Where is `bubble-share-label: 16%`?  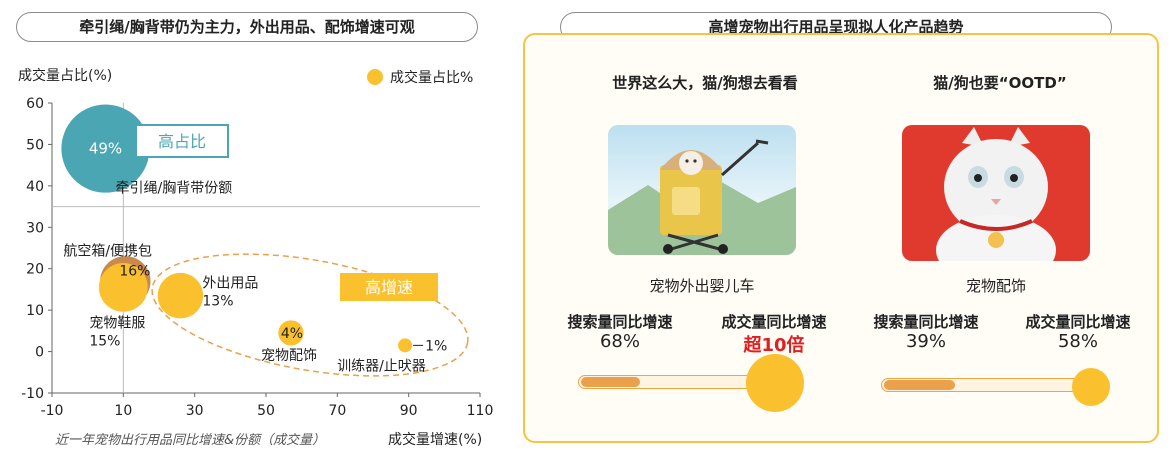
bubble-share-label: 16% is located at coordinates (134, 271).